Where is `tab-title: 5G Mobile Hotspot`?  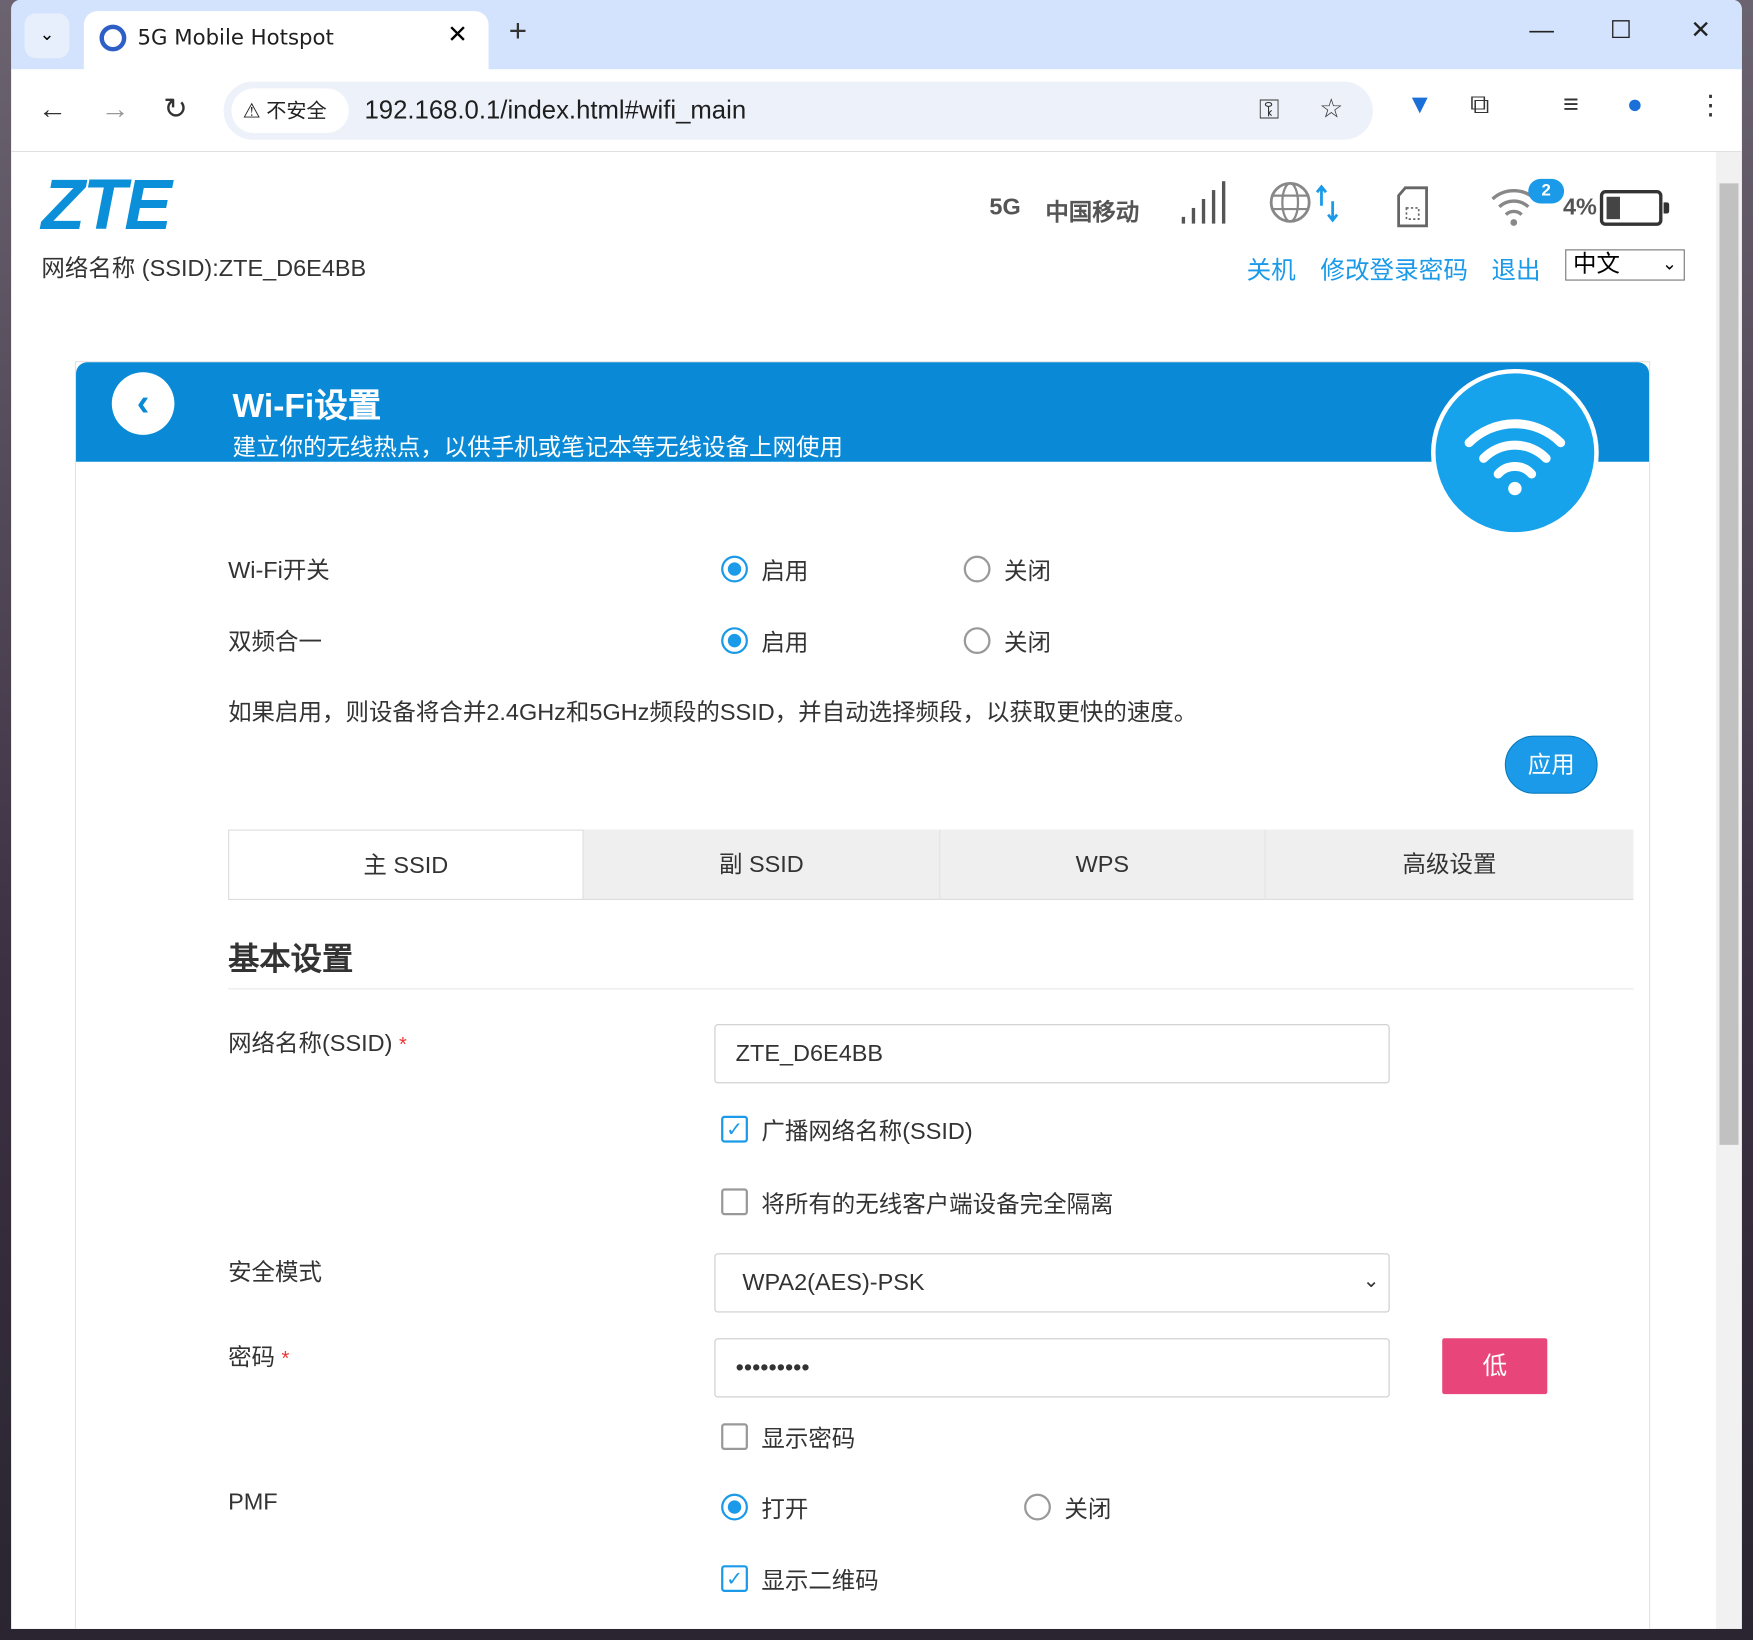 tab-title: 5G Mobile Hotspot is located at coordinates (235, 38).